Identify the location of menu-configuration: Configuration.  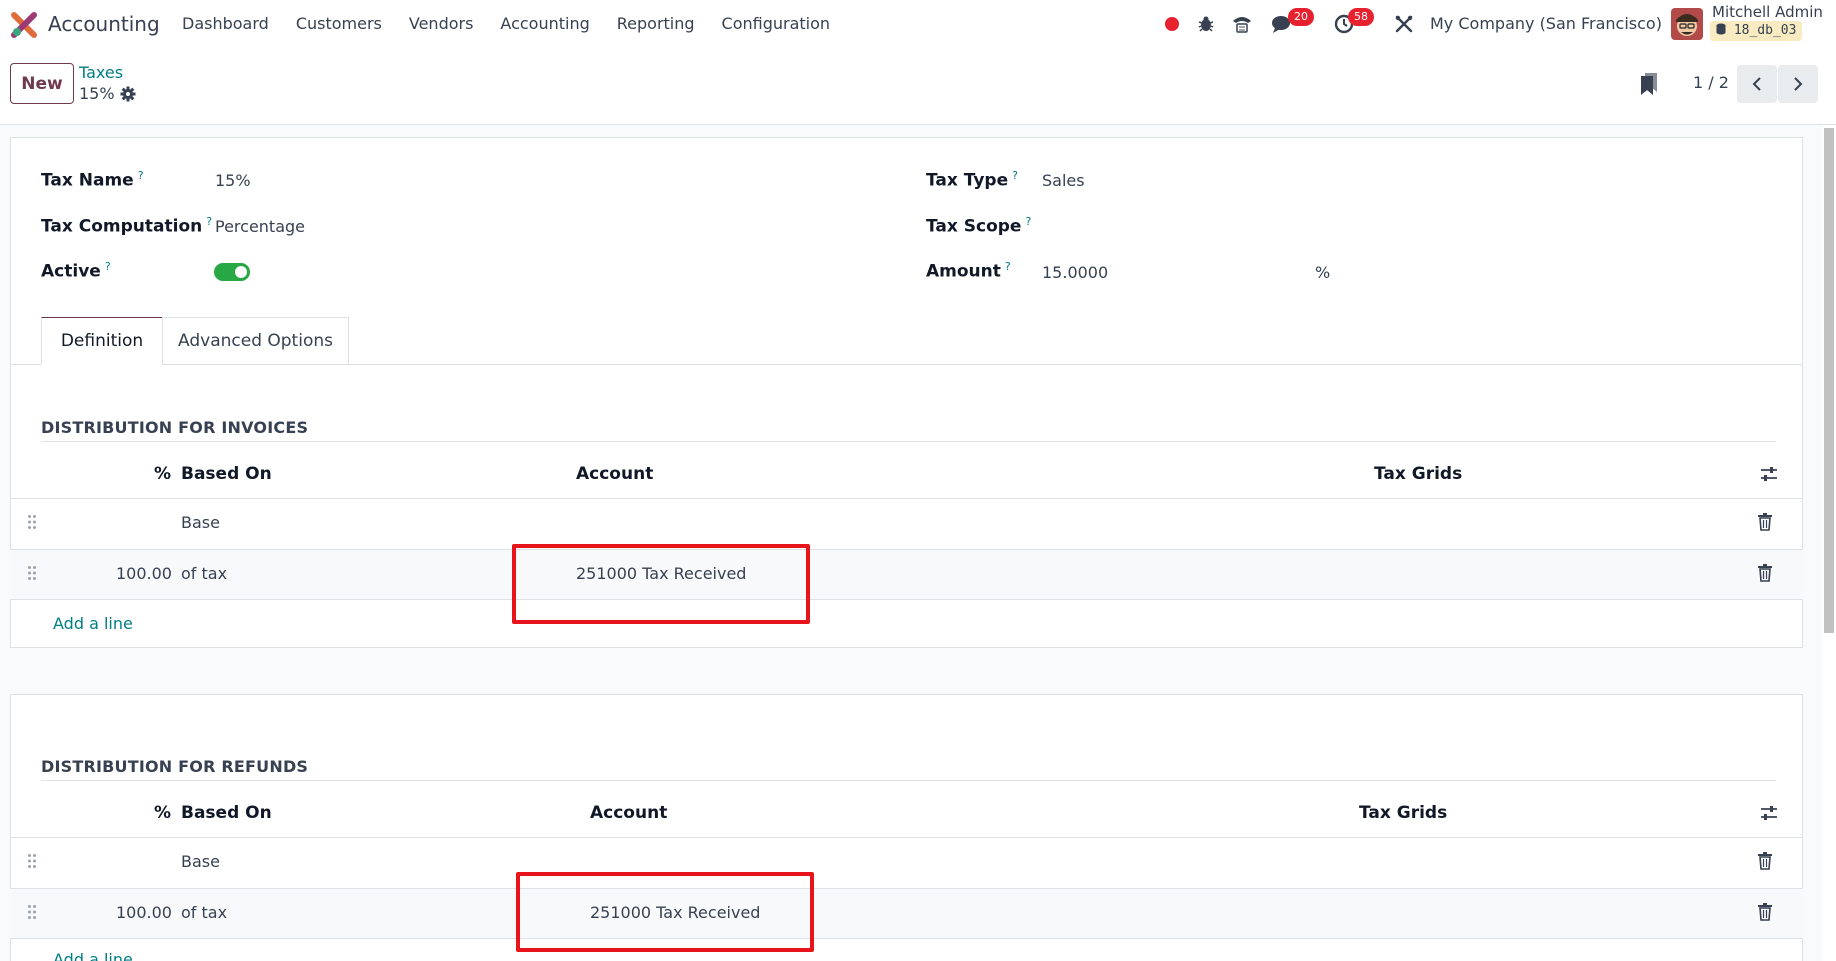
(776, 23).